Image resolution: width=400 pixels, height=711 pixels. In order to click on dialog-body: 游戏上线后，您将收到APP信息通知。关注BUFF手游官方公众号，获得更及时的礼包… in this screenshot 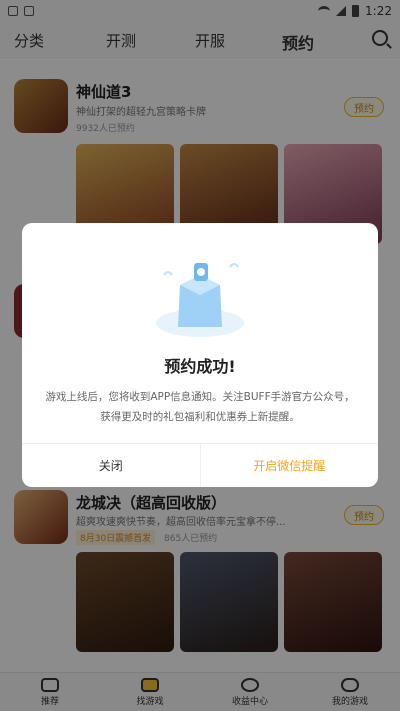, I will do `click(200, 407)`.